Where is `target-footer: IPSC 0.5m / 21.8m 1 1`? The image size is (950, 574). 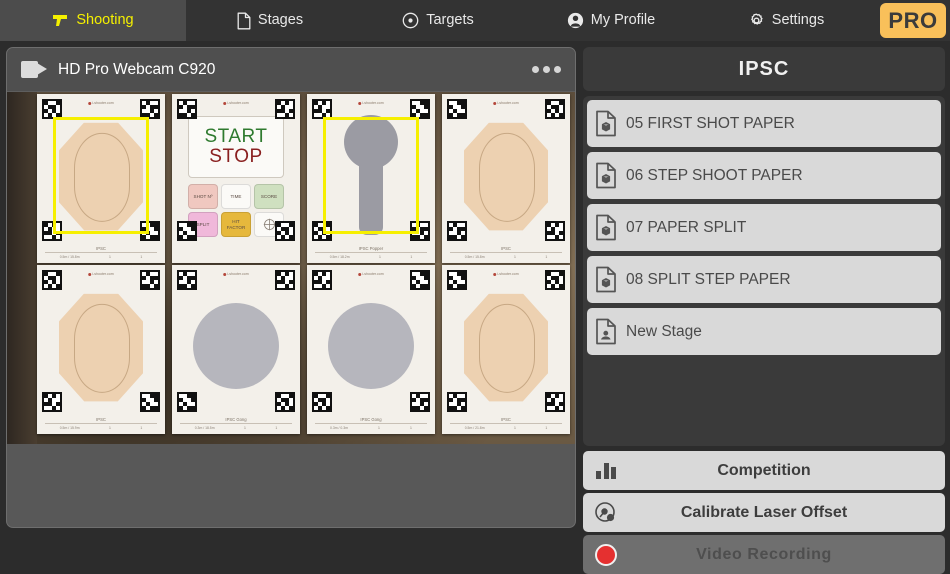
target-footer: IPSC 0.5m / 21.8m 1 1 is located at coordinates (506, 423).